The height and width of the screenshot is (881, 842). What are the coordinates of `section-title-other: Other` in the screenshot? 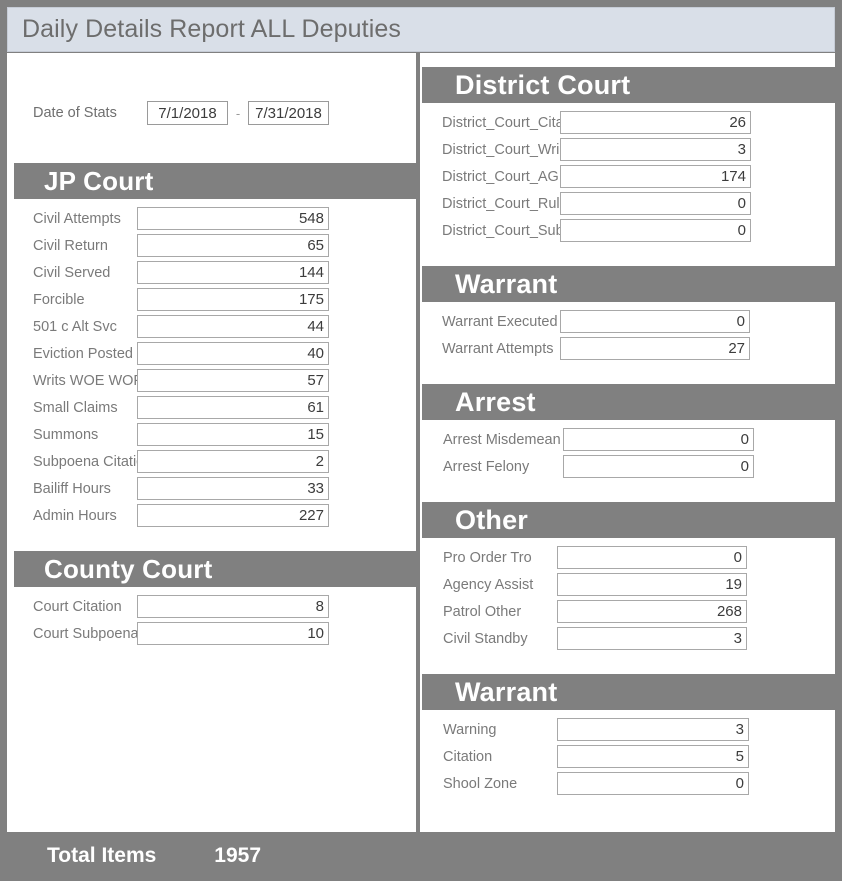 It's located at (492, 519).